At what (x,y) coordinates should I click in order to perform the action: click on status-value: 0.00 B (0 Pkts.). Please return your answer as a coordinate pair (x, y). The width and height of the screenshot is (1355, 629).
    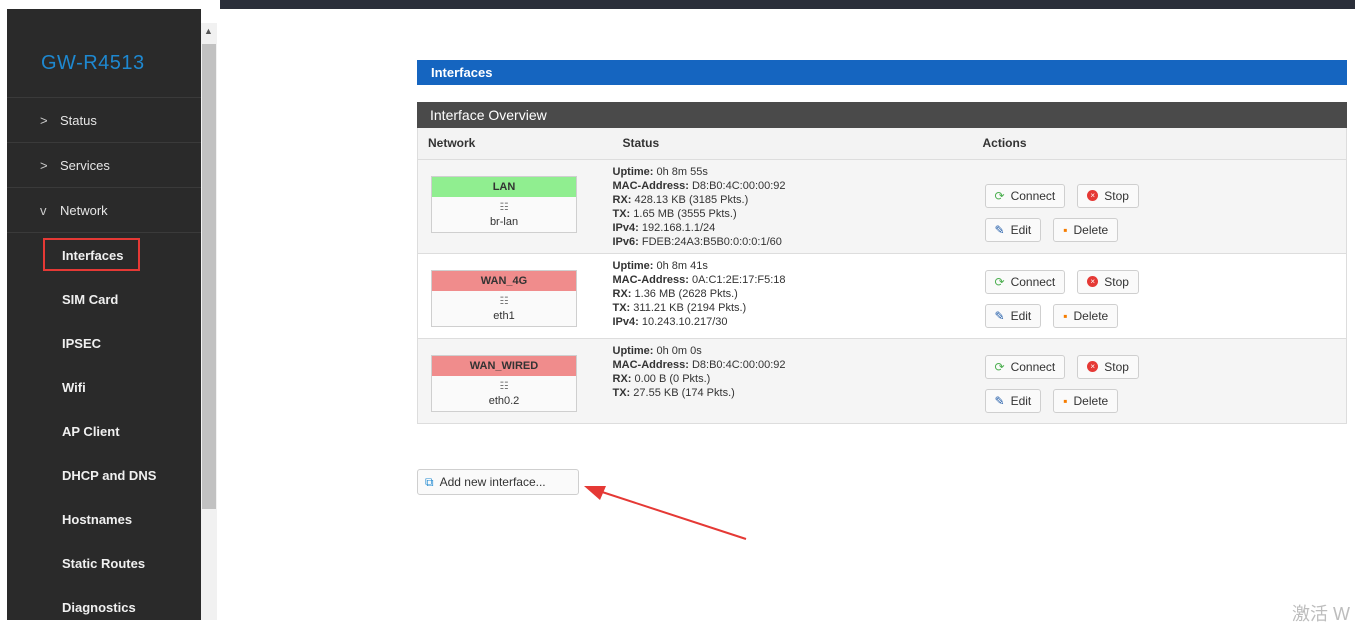
    Looking at the image, I should click on (672, 378).